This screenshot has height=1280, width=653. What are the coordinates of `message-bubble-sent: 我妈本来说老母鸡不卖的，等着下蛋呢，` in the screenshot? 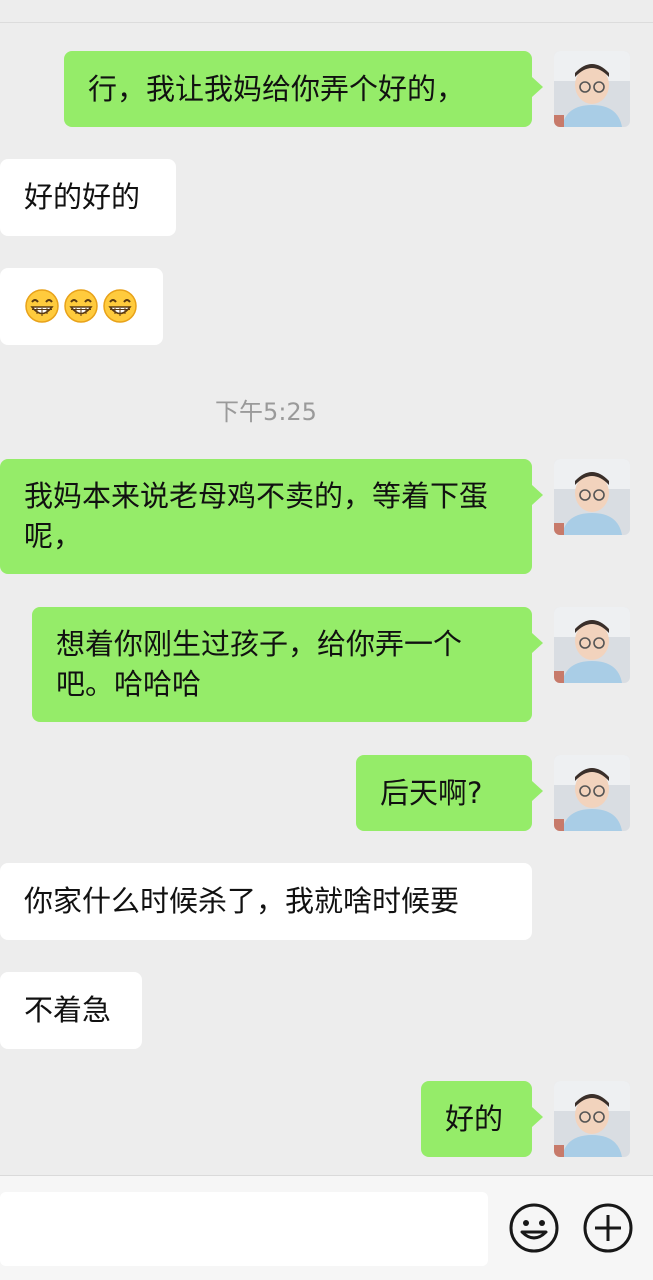 It's located at (271, 516).